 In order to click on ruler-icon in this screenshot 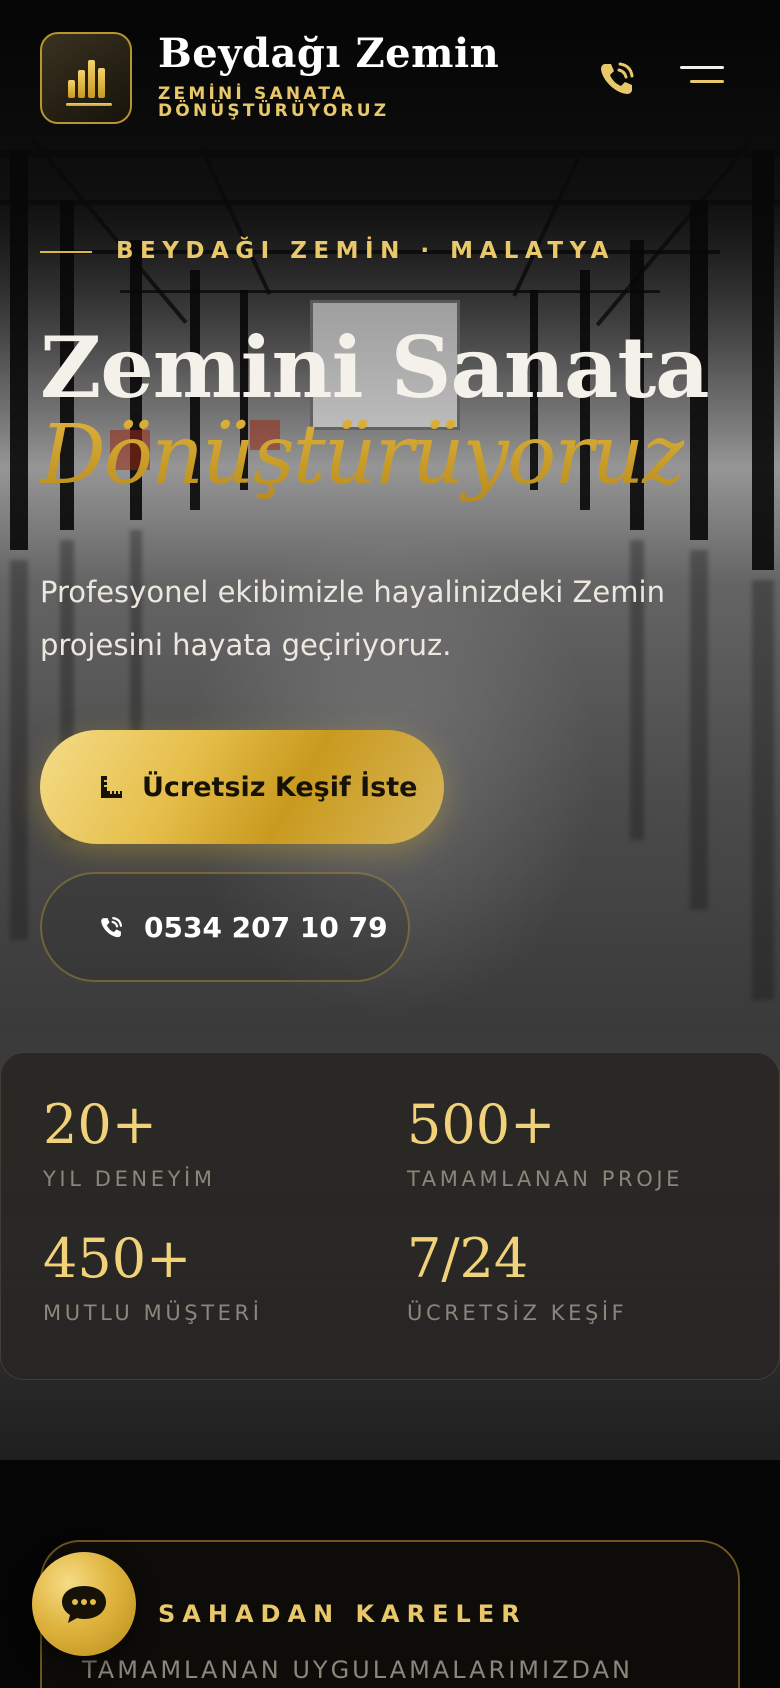, I will do `click(111, 787)`.